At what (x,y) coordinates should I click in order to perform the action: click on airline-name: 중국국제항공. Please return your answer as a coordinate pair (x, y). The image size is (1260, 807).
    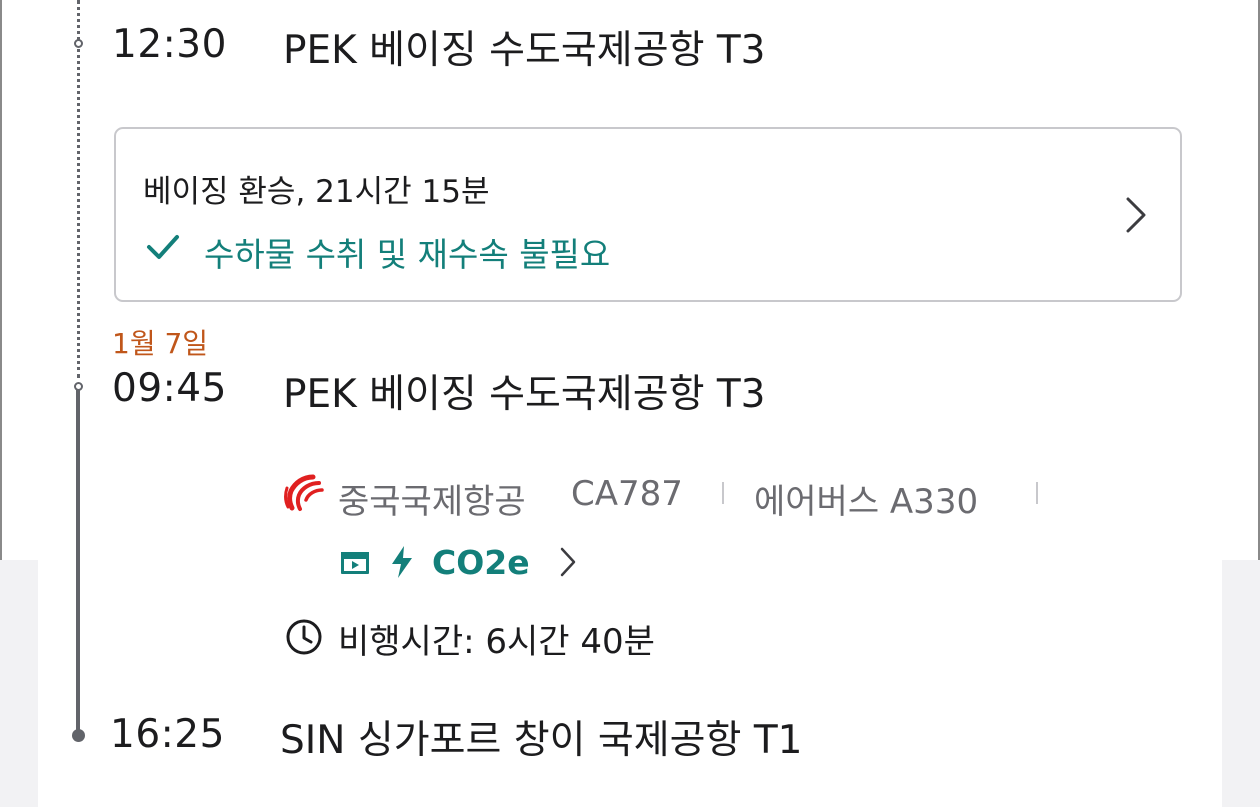
    Looking at the image, I should click on (432, 502).